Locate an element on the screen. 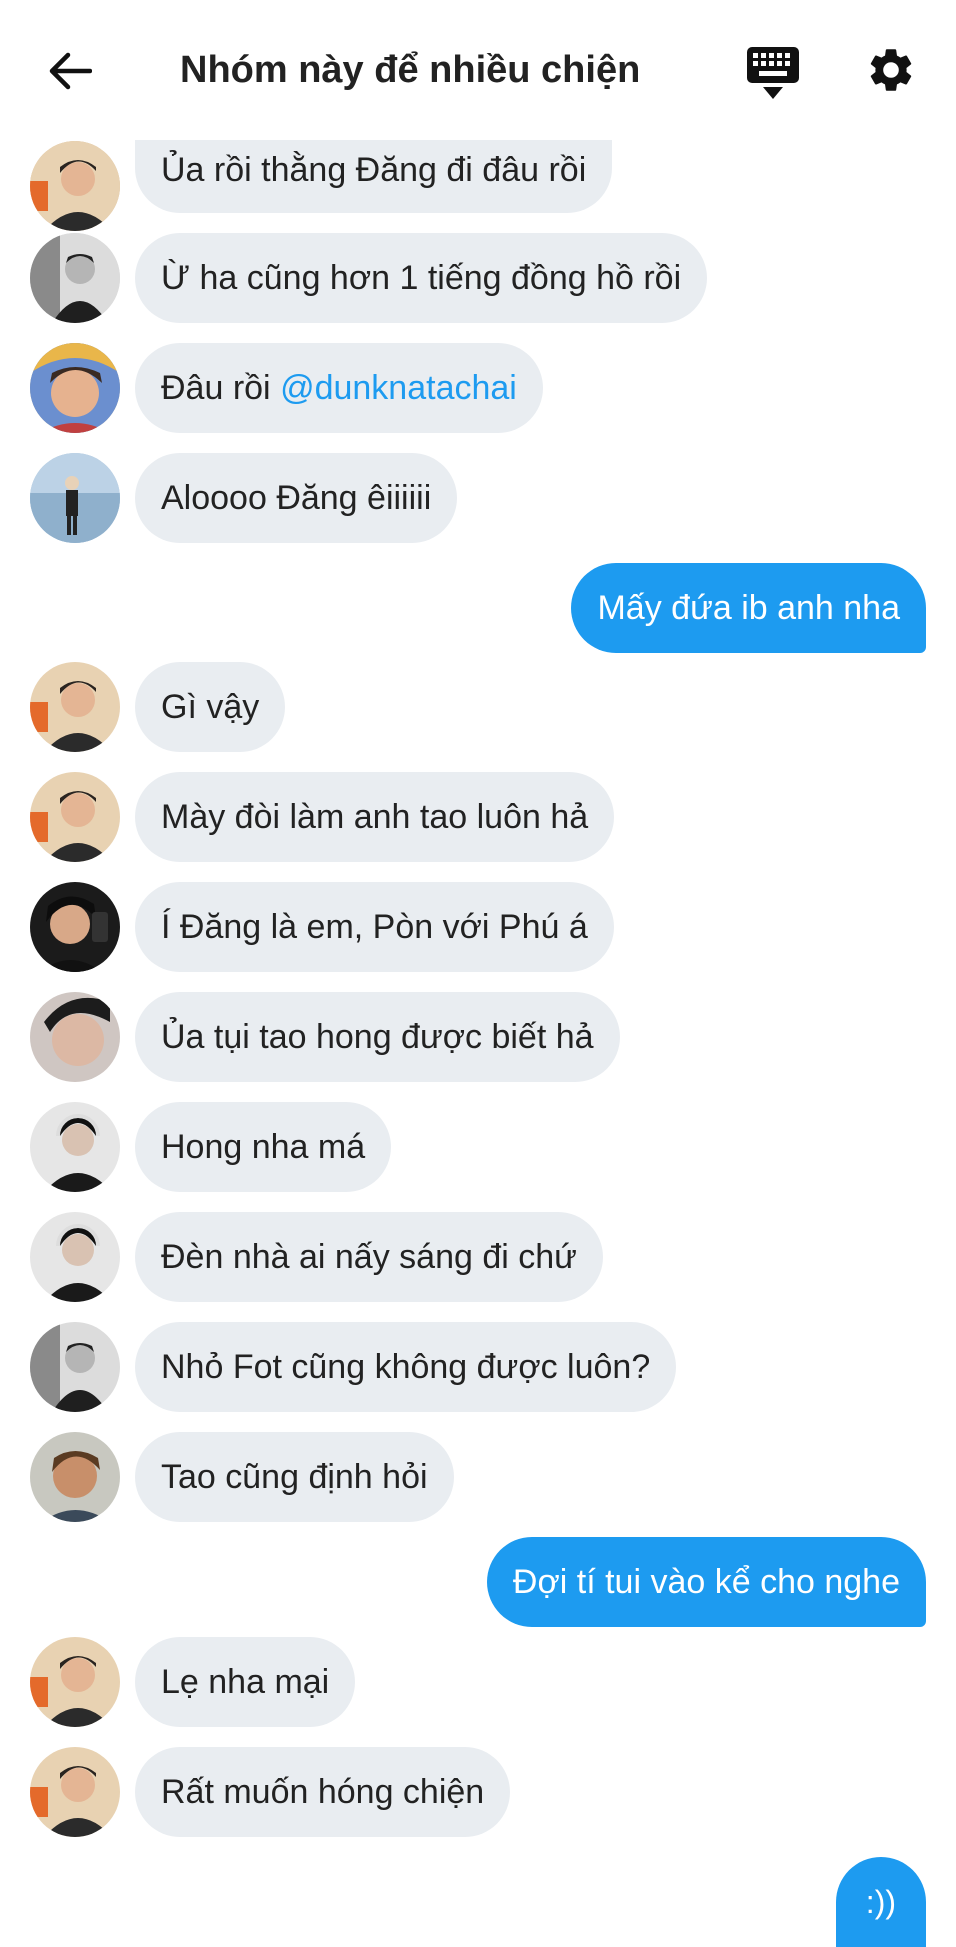 The height and width of the screenshot is (1947, 956). message-bubble: Í Đăng là em, Pòn với Phú á is located at coordinates (374, 927).